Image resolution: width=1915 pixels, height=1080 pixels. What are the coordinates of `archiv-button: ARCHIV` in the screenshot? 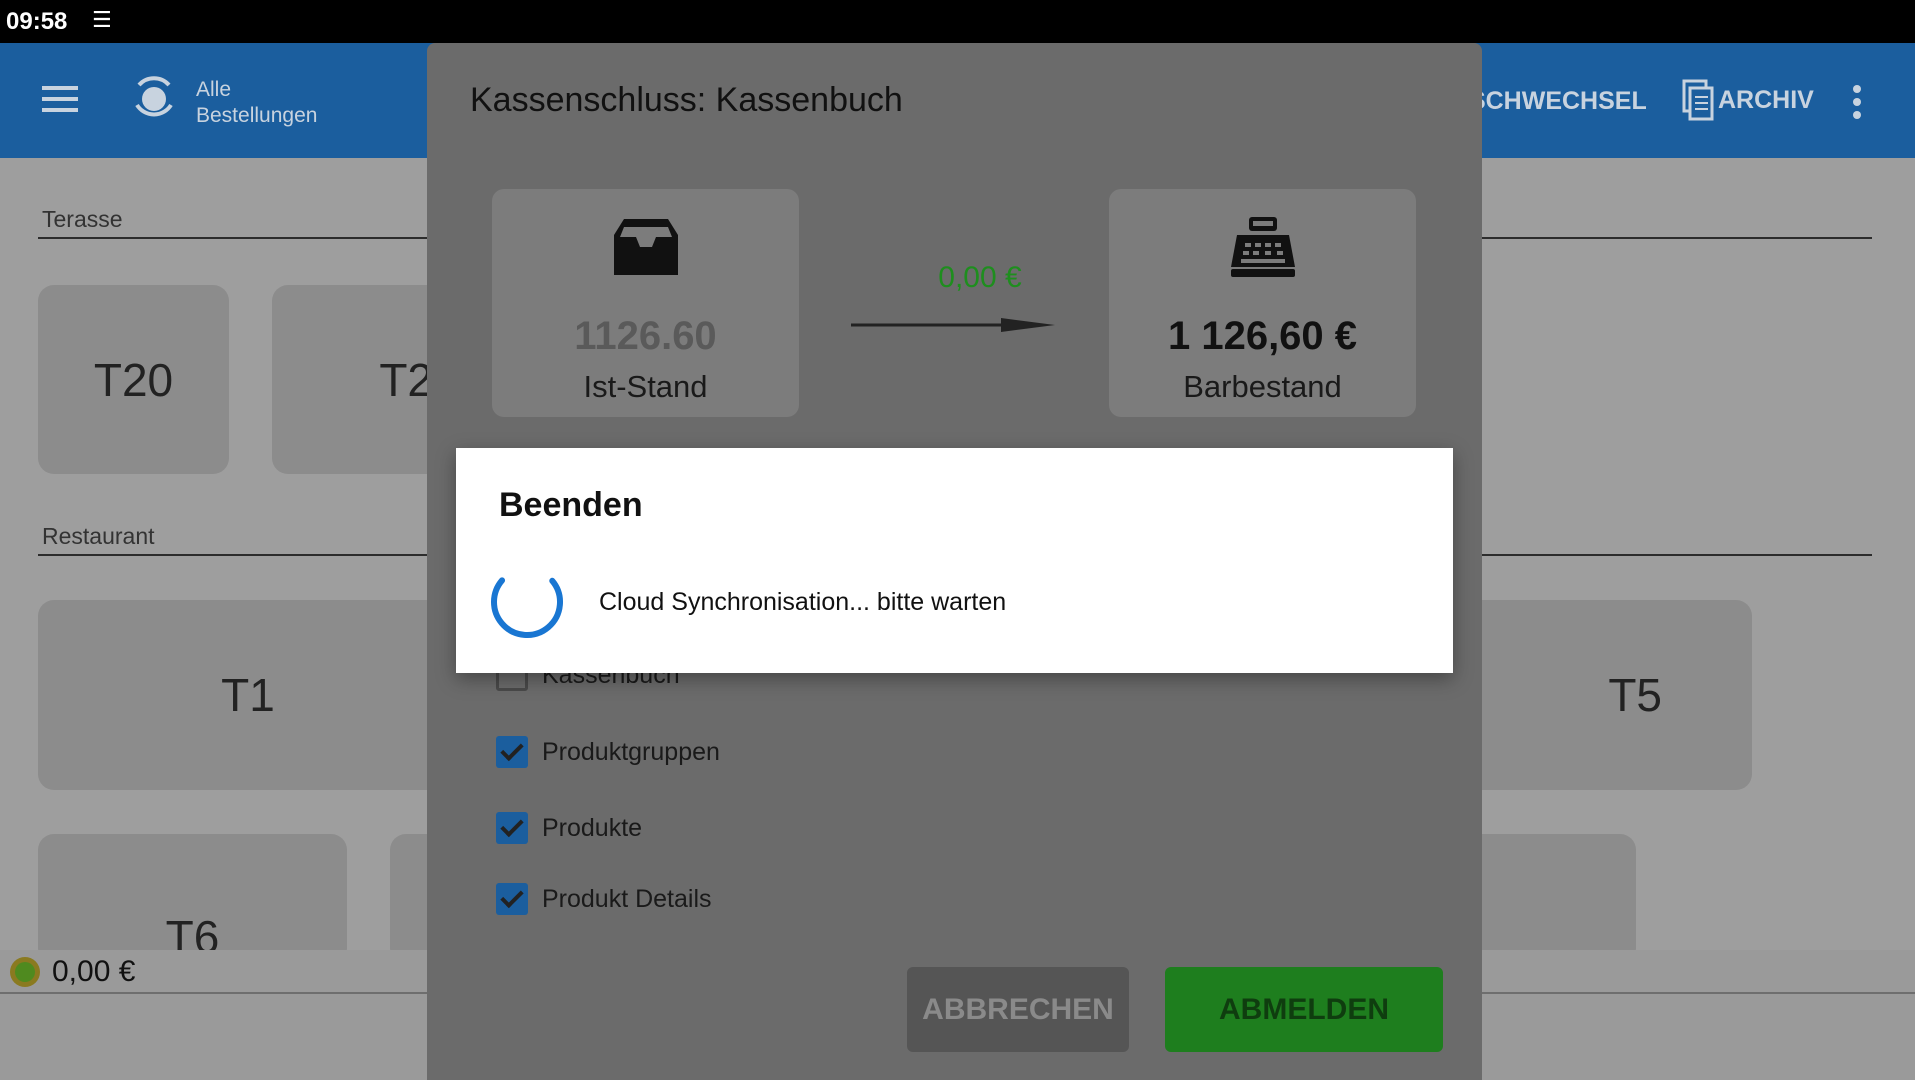 It's located at (1748, 100).